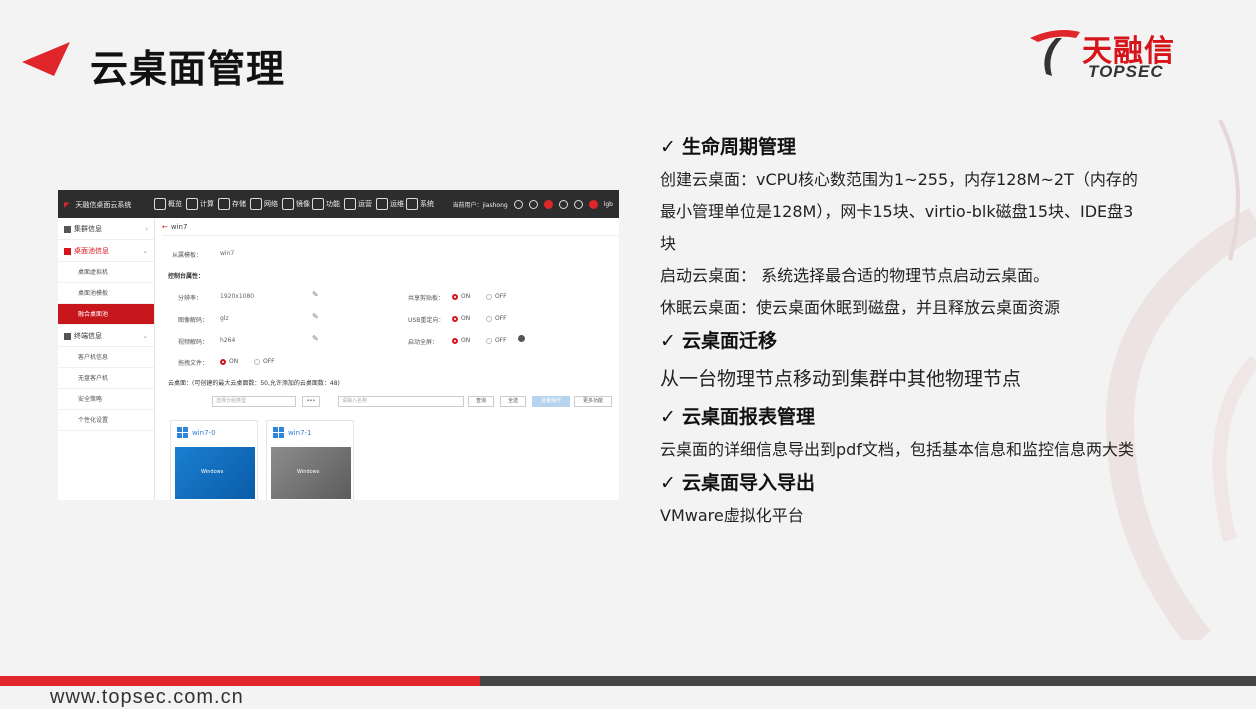 This screenshot has width=1256, height=709. I want to click on name-search-input: 请输入名称, so click(401, 401).